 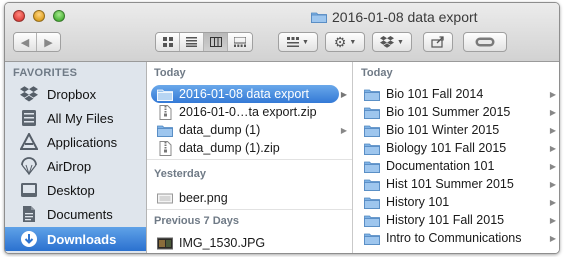 What do you see at coordinates (203, 198) in the screenshot?
I see `list-item-label: beer.png` at bounding box center [203, 198].